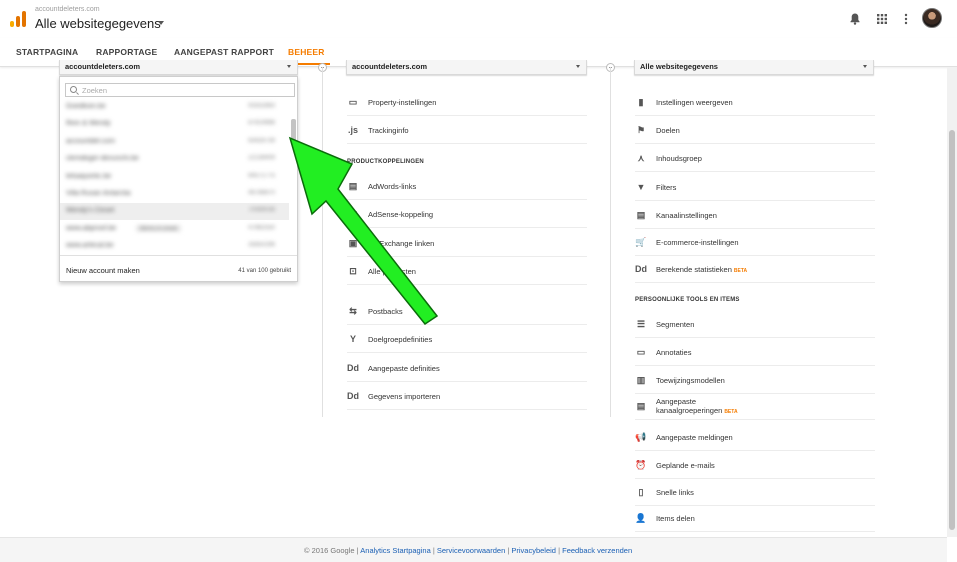  What do you see at coordinates (467, 132) in the screenshot?
I see `admin-item-js: .js Trackinginfo` at bounding box center [467, 132].